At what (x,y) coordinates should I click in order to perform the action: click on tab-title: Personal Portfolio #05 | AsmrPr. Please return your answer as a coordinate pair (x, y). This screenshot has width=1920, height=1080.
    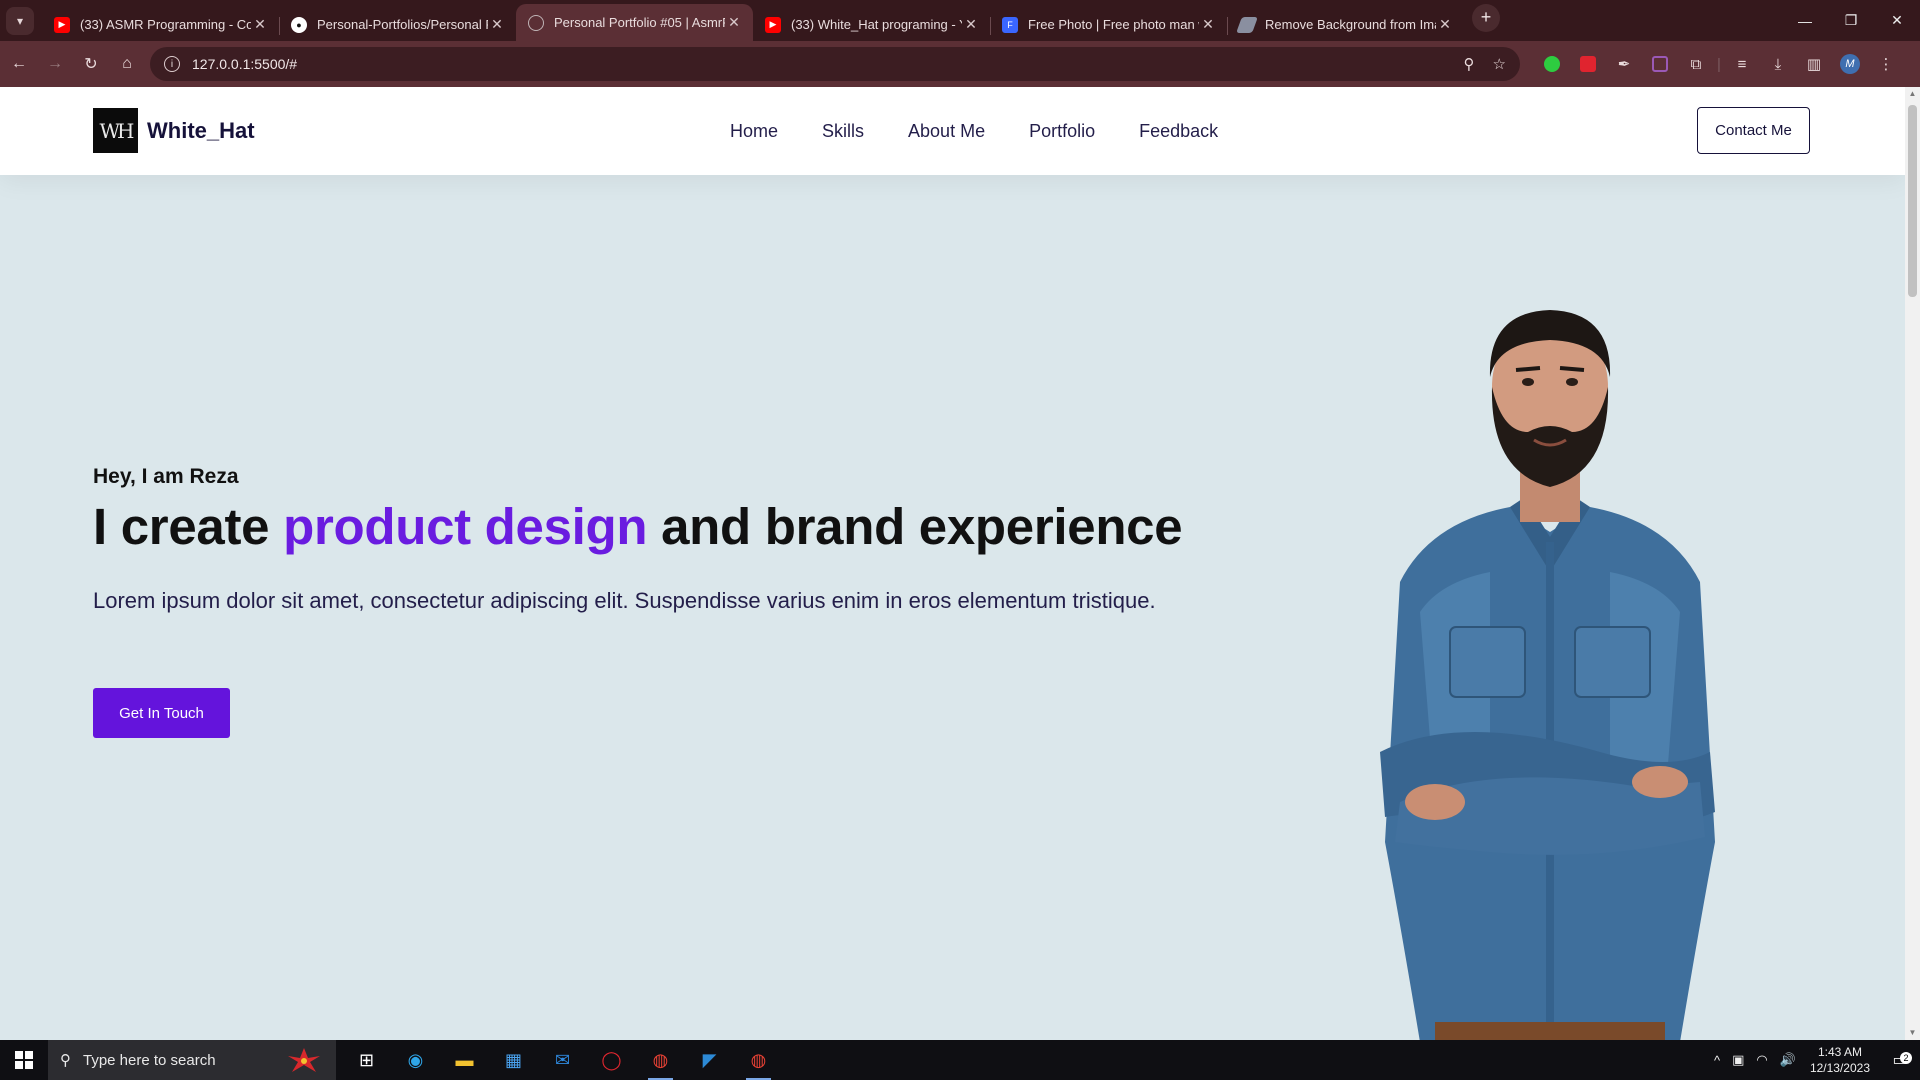
    Looking at the image, I should click on (639, 22).